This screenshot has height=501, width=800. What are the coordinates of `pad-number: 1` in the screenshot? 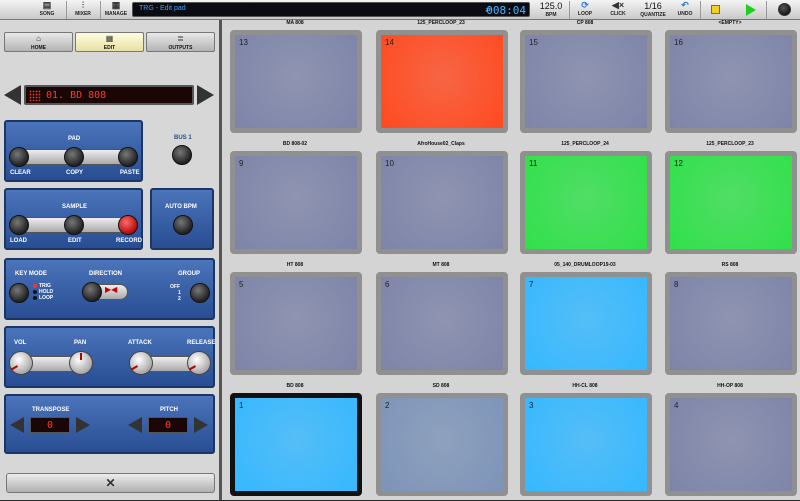 It's located at (241, 405).